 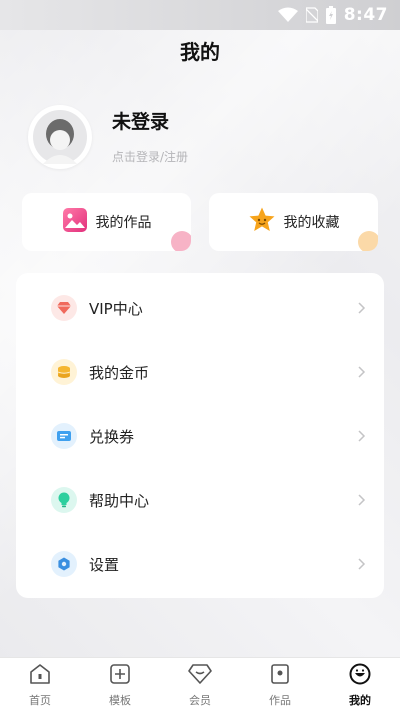 What do you see at coordinates (64, 308) in the screenshot?
I see `diamond-icon` at bounding box center [64, 308].